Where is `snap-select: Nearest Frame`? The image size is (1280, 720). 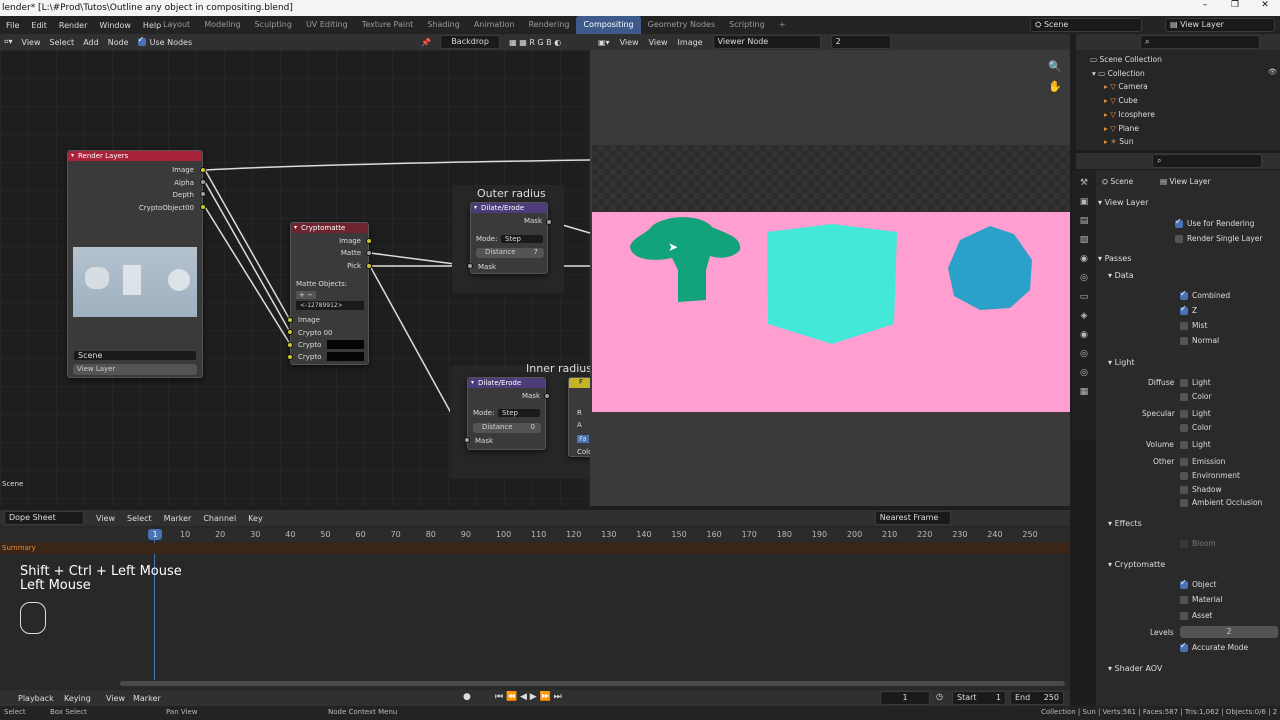 snap-select: Nearest Frame is located at coordinates (912, 518).